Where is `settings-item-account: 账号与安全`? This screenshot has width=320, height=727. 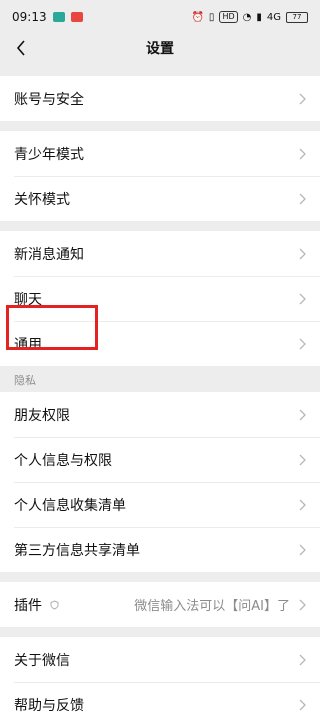 settings-item-account: 账号与安全 is located at coordinates (160, 98).